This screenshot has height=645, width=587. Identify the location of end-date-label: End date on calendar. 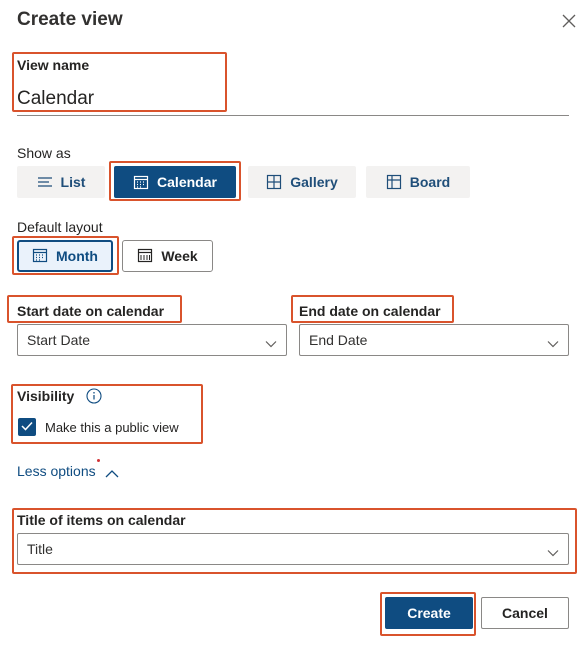
(370, 311).